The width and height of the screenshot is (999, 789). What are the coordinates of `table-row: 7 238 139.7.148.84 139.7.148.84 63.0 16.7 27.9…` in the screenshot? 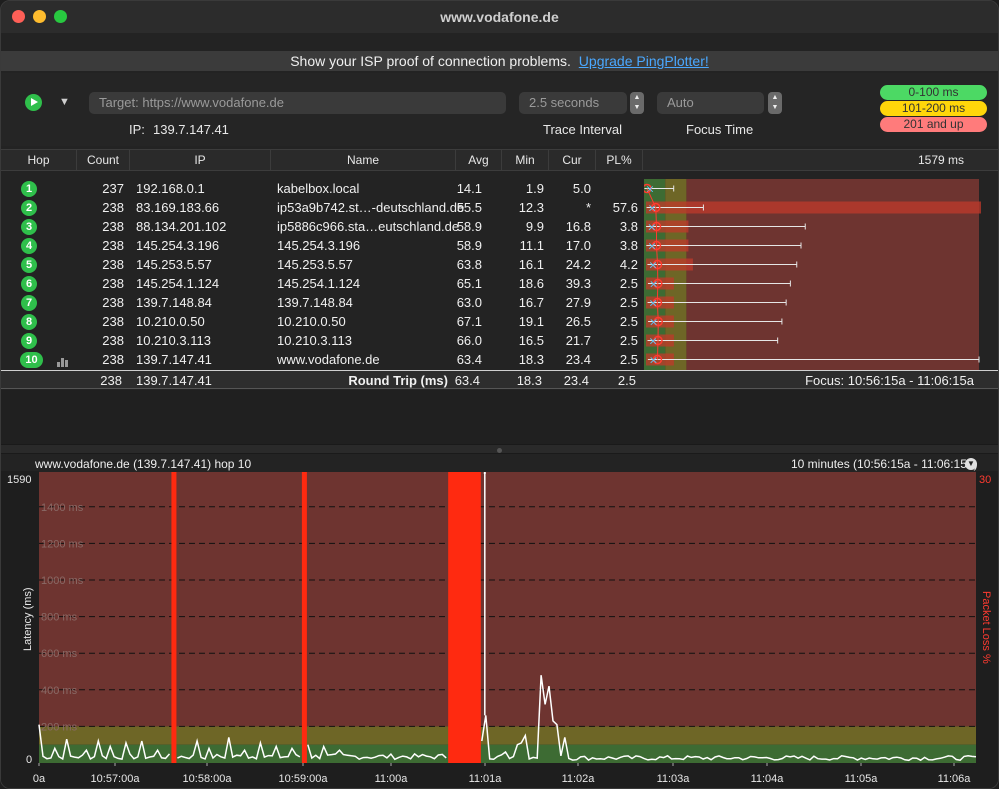 It's located at (322, 302).